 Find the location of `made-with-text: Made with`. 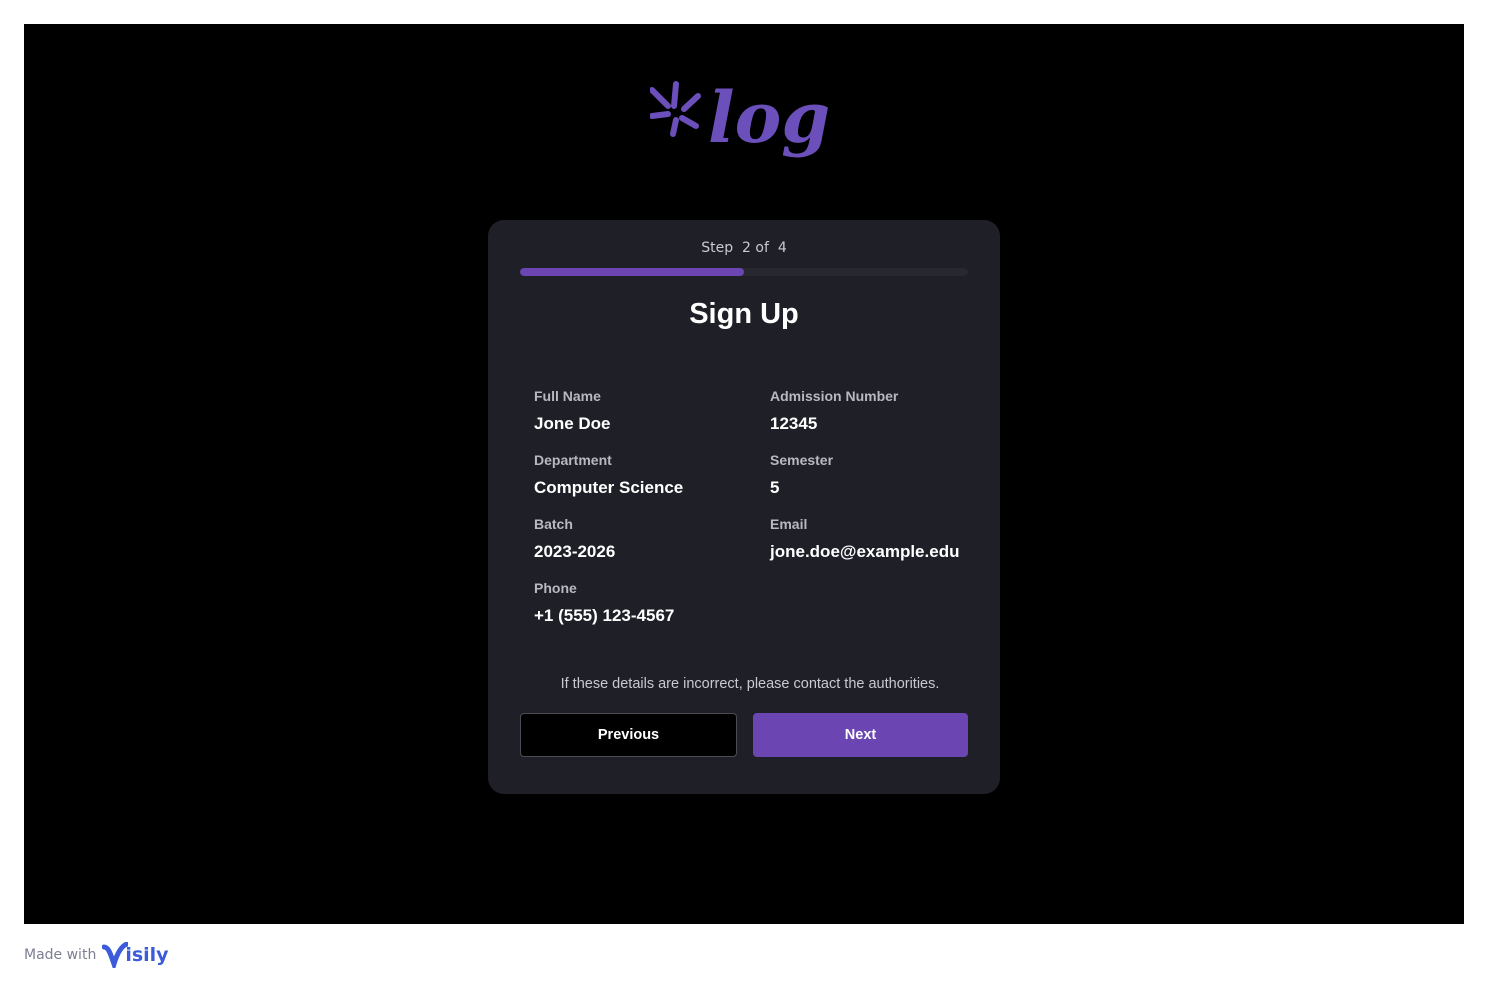

made-with-text: Made with is located at coordinates (60, 955).